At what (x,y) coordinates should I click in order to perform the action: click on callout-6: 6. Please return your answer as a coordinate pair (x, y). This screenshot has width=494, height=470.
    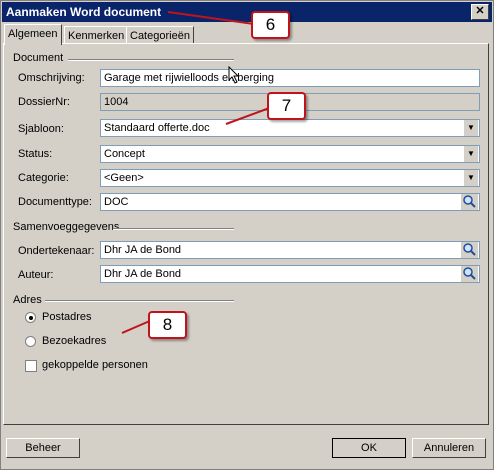
    Looking at the image, I should click on (270, 25).